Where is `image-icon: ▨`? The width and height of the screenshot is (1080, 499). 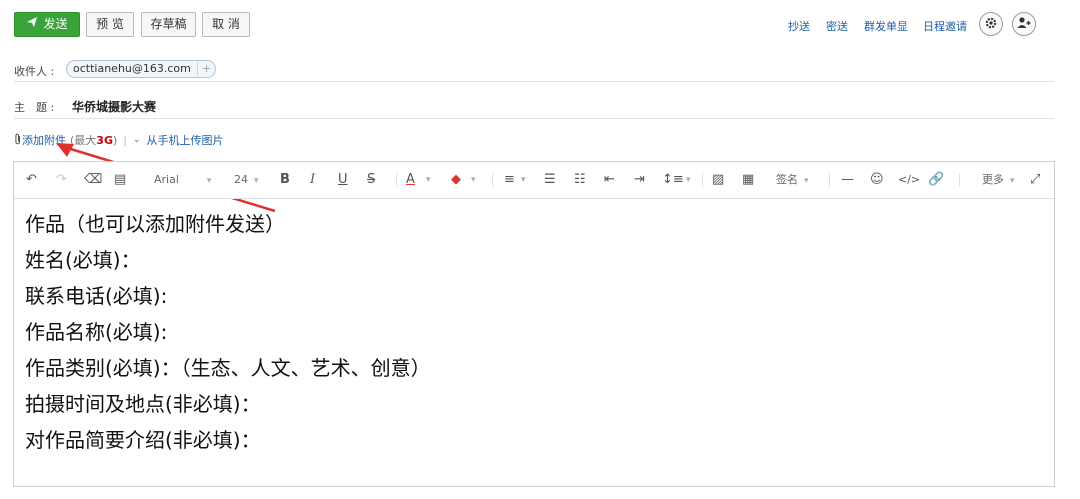 image-icon: ▨ is located at coordinates (718, 180).